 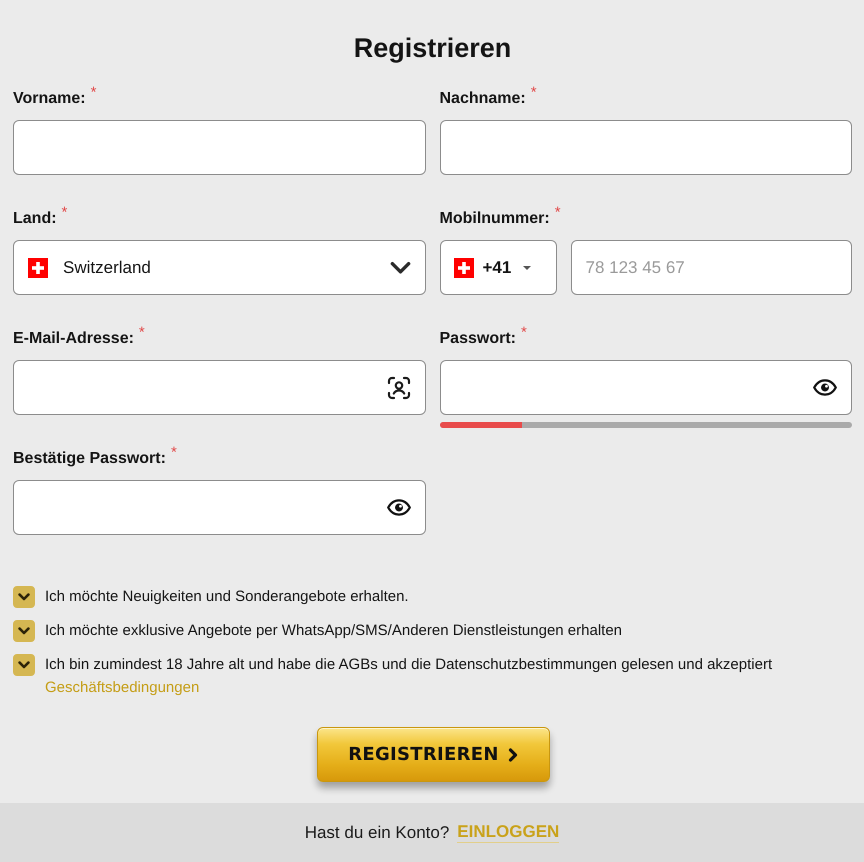 I want to click on field-label: Land:, so click(x=35, y=219).